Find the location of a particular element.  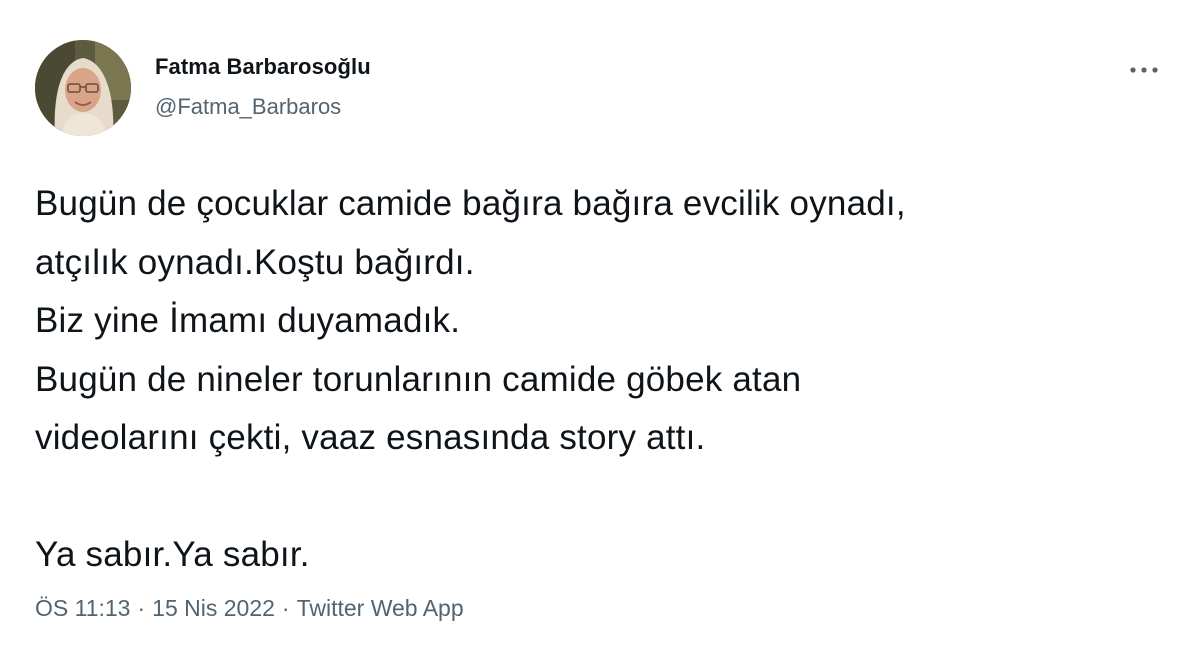

profile-photo-icon is located at coordinates (83, 88).